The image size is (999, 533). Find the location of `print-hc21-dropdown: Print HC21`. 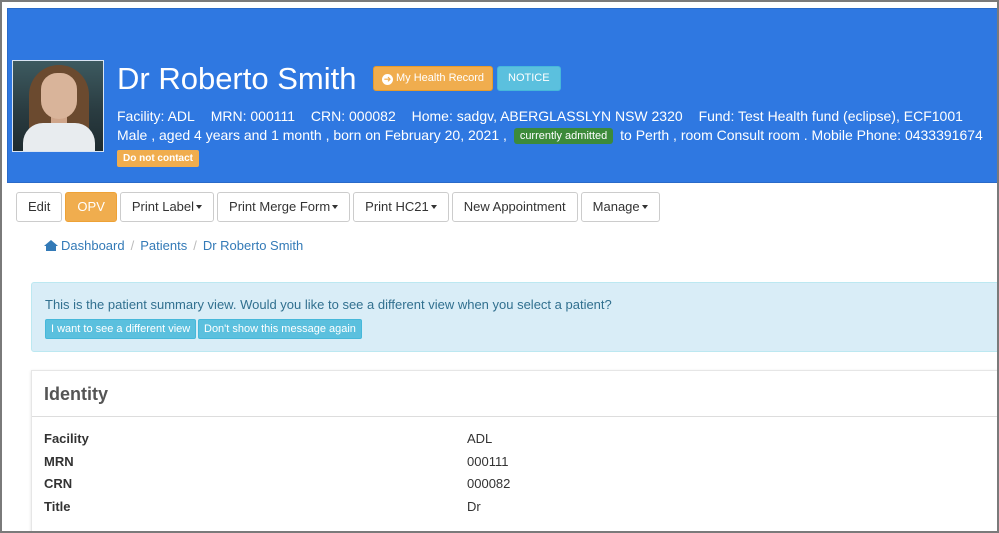

print-hc21-dropdown: Print HC21 is located at coordinates (401, 207).